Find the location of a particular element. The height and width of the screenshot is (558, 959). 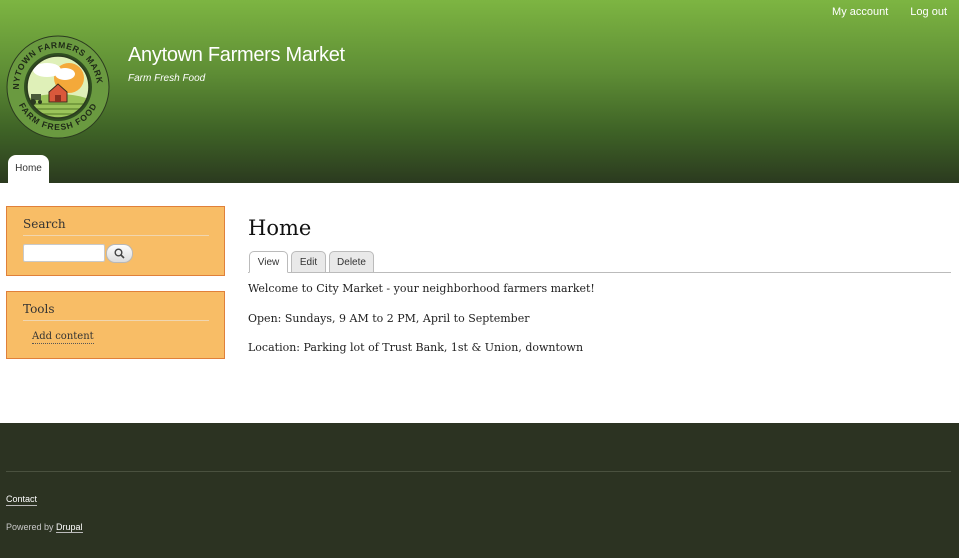

tools-block: Tools Add content is located at coordinates (115, 325).